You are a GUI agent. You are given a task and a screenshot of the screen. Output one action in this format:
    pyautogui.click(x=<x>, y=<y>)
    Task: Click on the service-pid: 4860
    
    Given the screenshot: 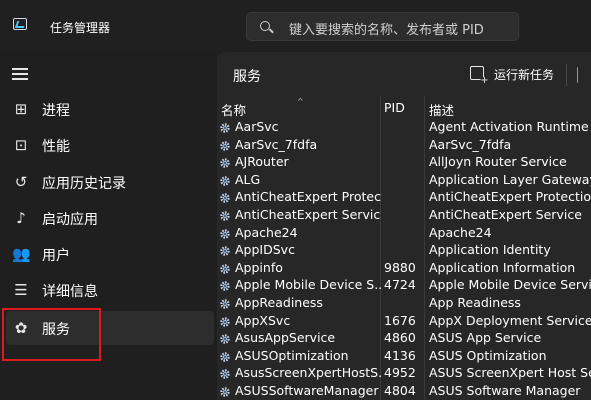 What is the action you would take?
    pyautogui.click(x=400, y=338)
    